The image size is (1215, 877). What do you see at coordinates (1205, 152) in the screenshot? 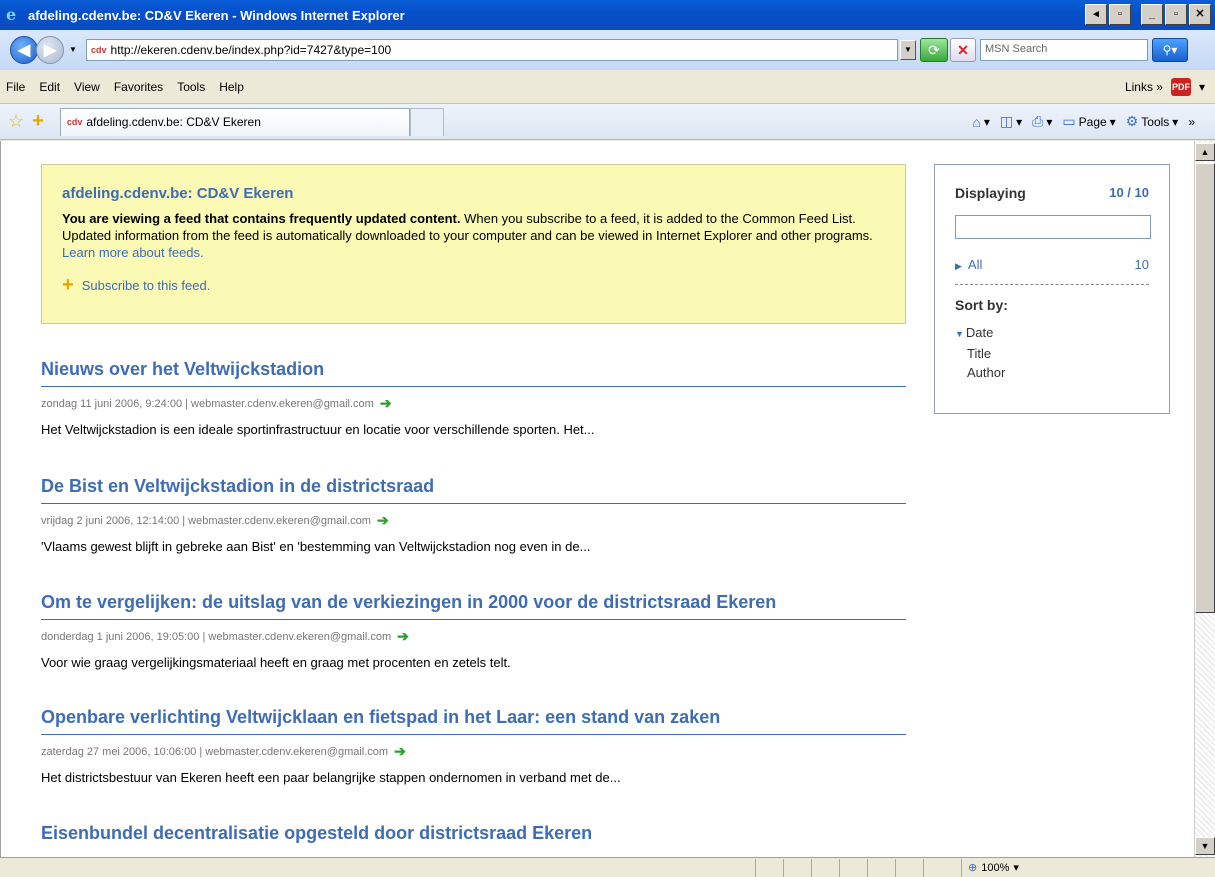
I see `scroll-up-button: ▲` at bounding box center [1205, 152].